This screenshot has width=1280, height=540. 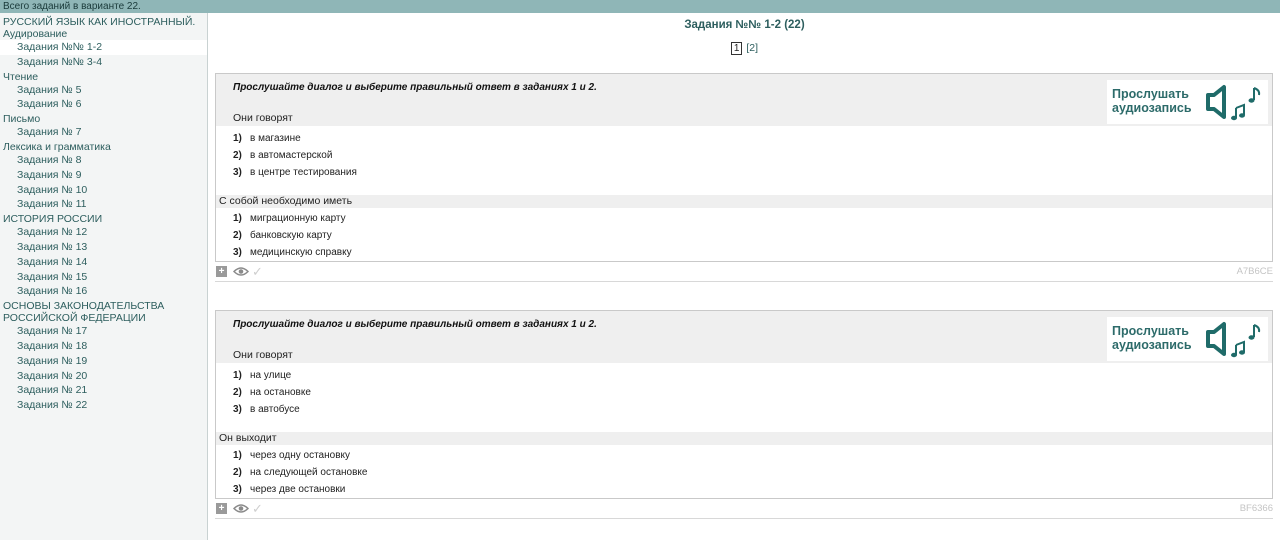 What do you see at coordinates (103, 262) in the screenshot?
I see `sidebar-item: Задания № 14` at bounding box center [103, 262].